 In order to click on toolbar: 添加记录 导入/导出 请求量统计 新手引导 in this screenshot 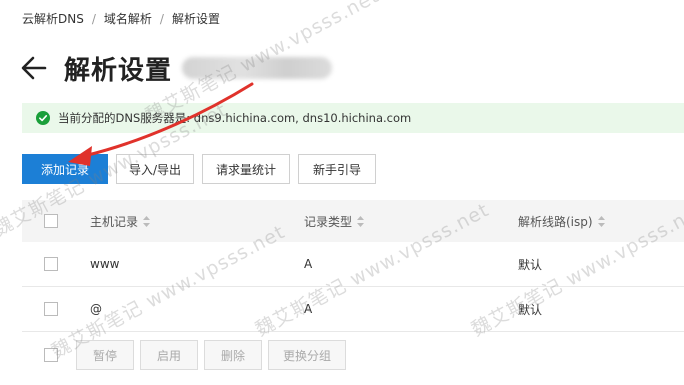, I will do `click(203, 169)`.